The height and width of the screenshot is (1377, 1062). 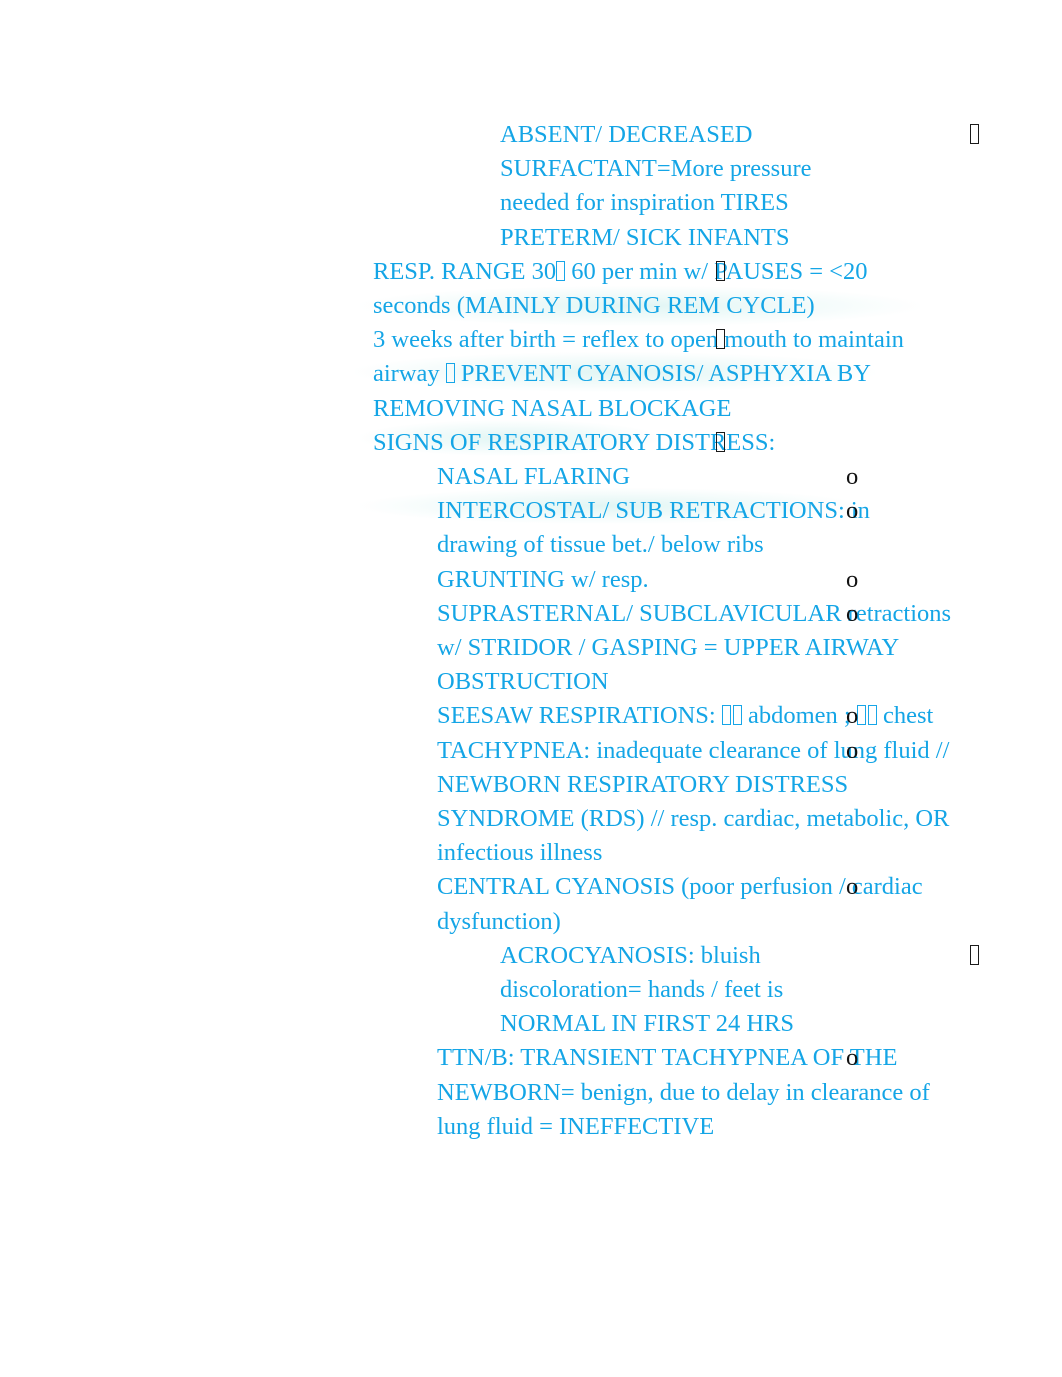 I want to click on list-item-text: NASAL FLARING, so click(x=534, y=477).